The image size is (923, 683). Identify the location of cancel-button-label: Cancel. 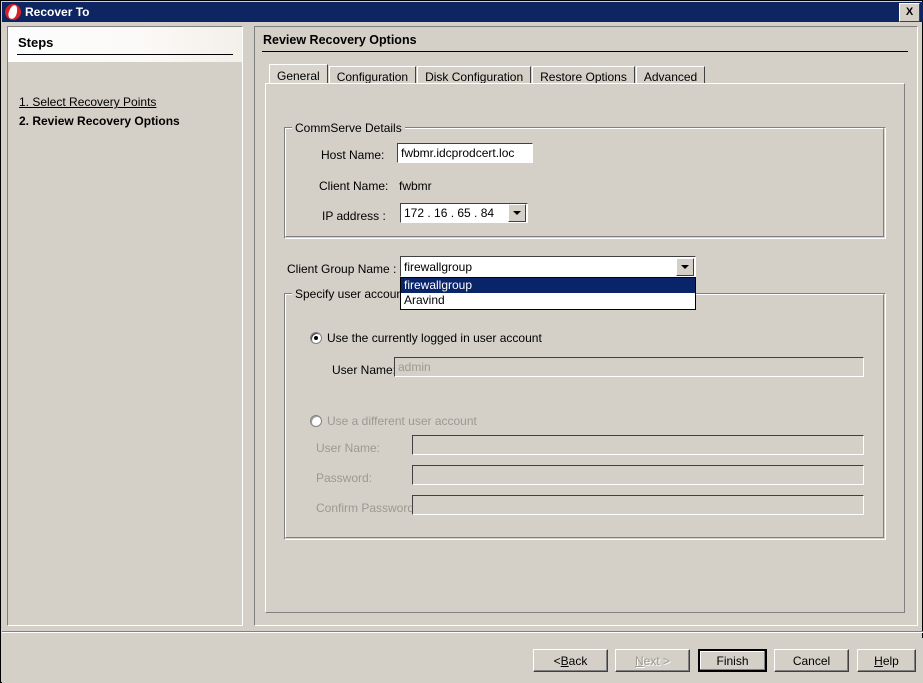
(811, 660).